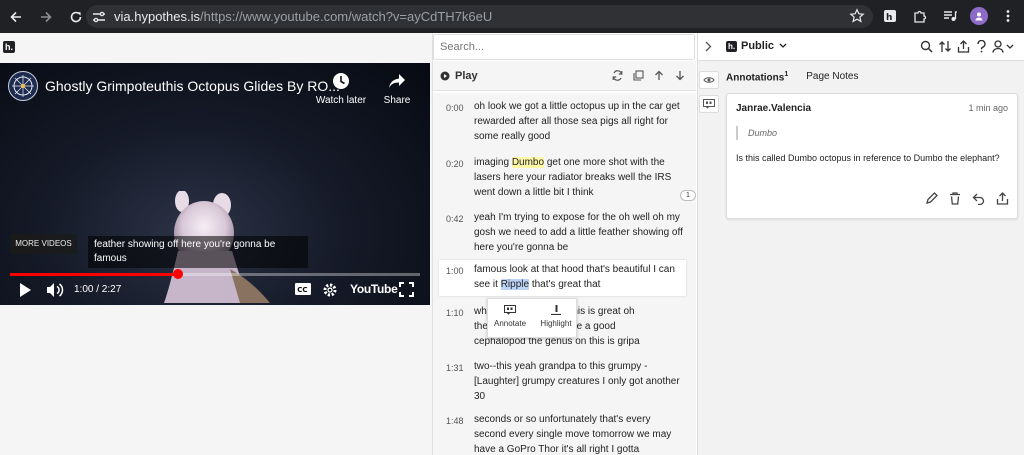  Describe the element at coordinates (9, 47) in the screenshot. I see `hypothesis-logo: h.` at that location.